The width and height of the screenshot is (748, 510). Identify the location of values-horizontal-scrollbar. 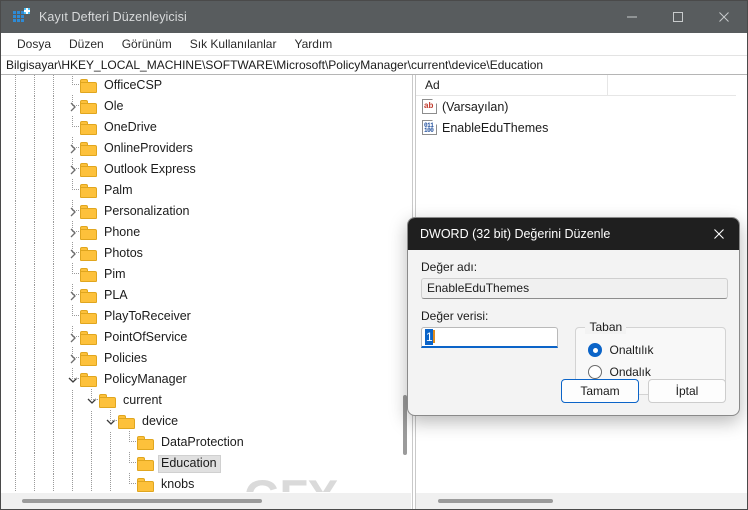
(581, 500).